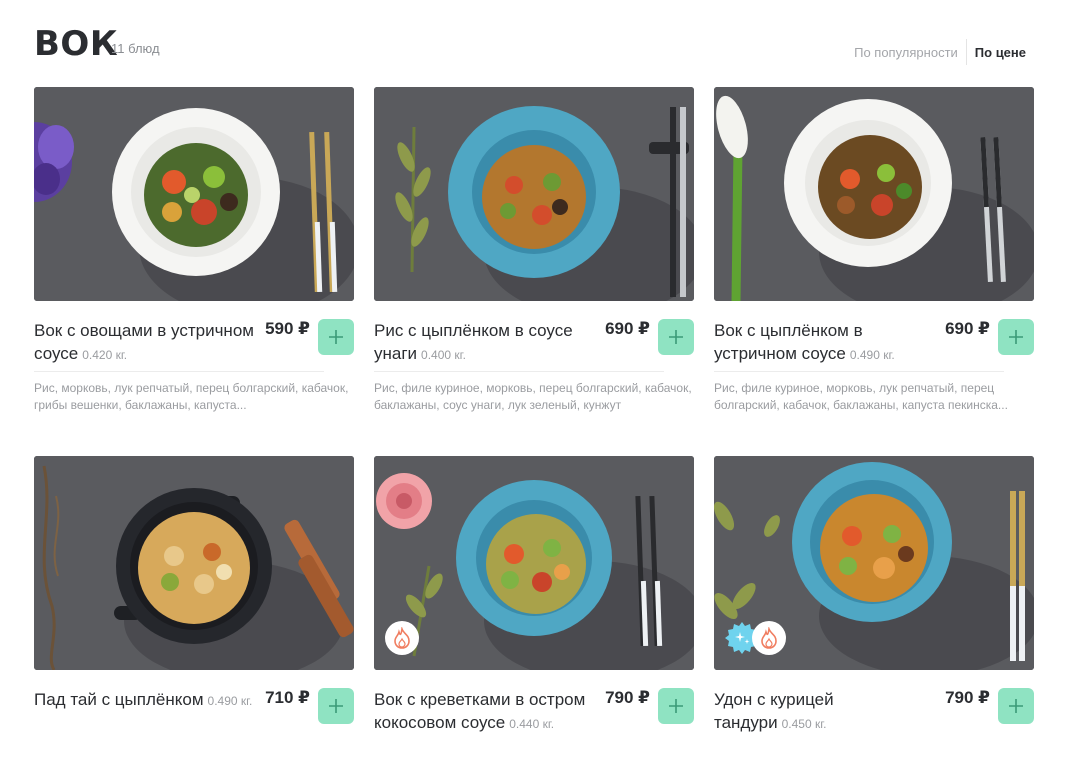 This screenshot has width=1076, height=777. Describe the element at coordinates (287, 328) in the screenshot. I see `product-price: 590 ₽` at that location.